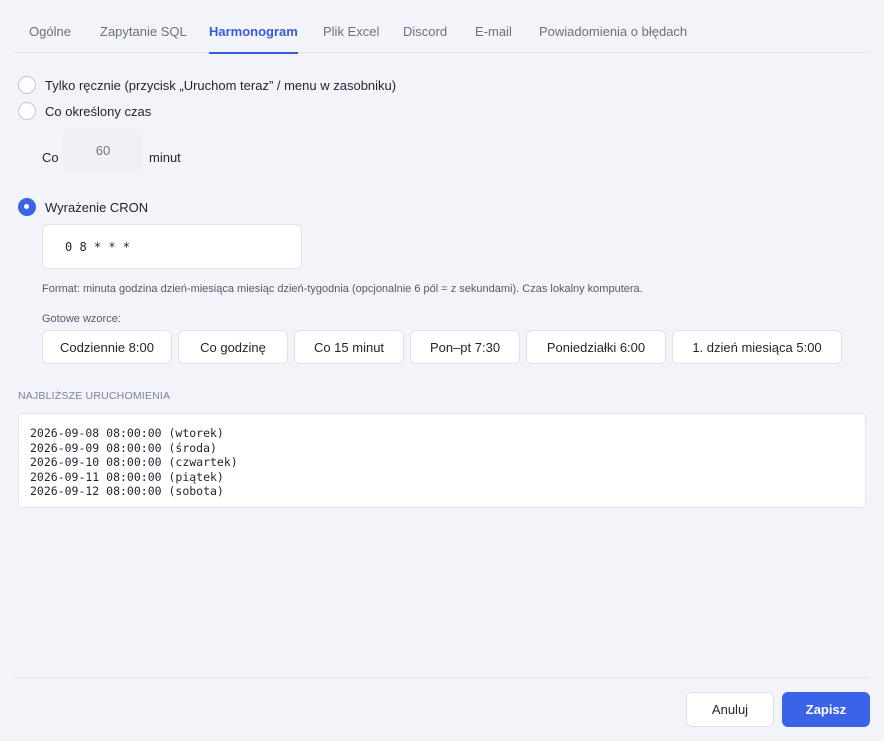  I want to click on preset-first-of-month-button: 1. dzień miesiąca 5:00, so click(757, 347).